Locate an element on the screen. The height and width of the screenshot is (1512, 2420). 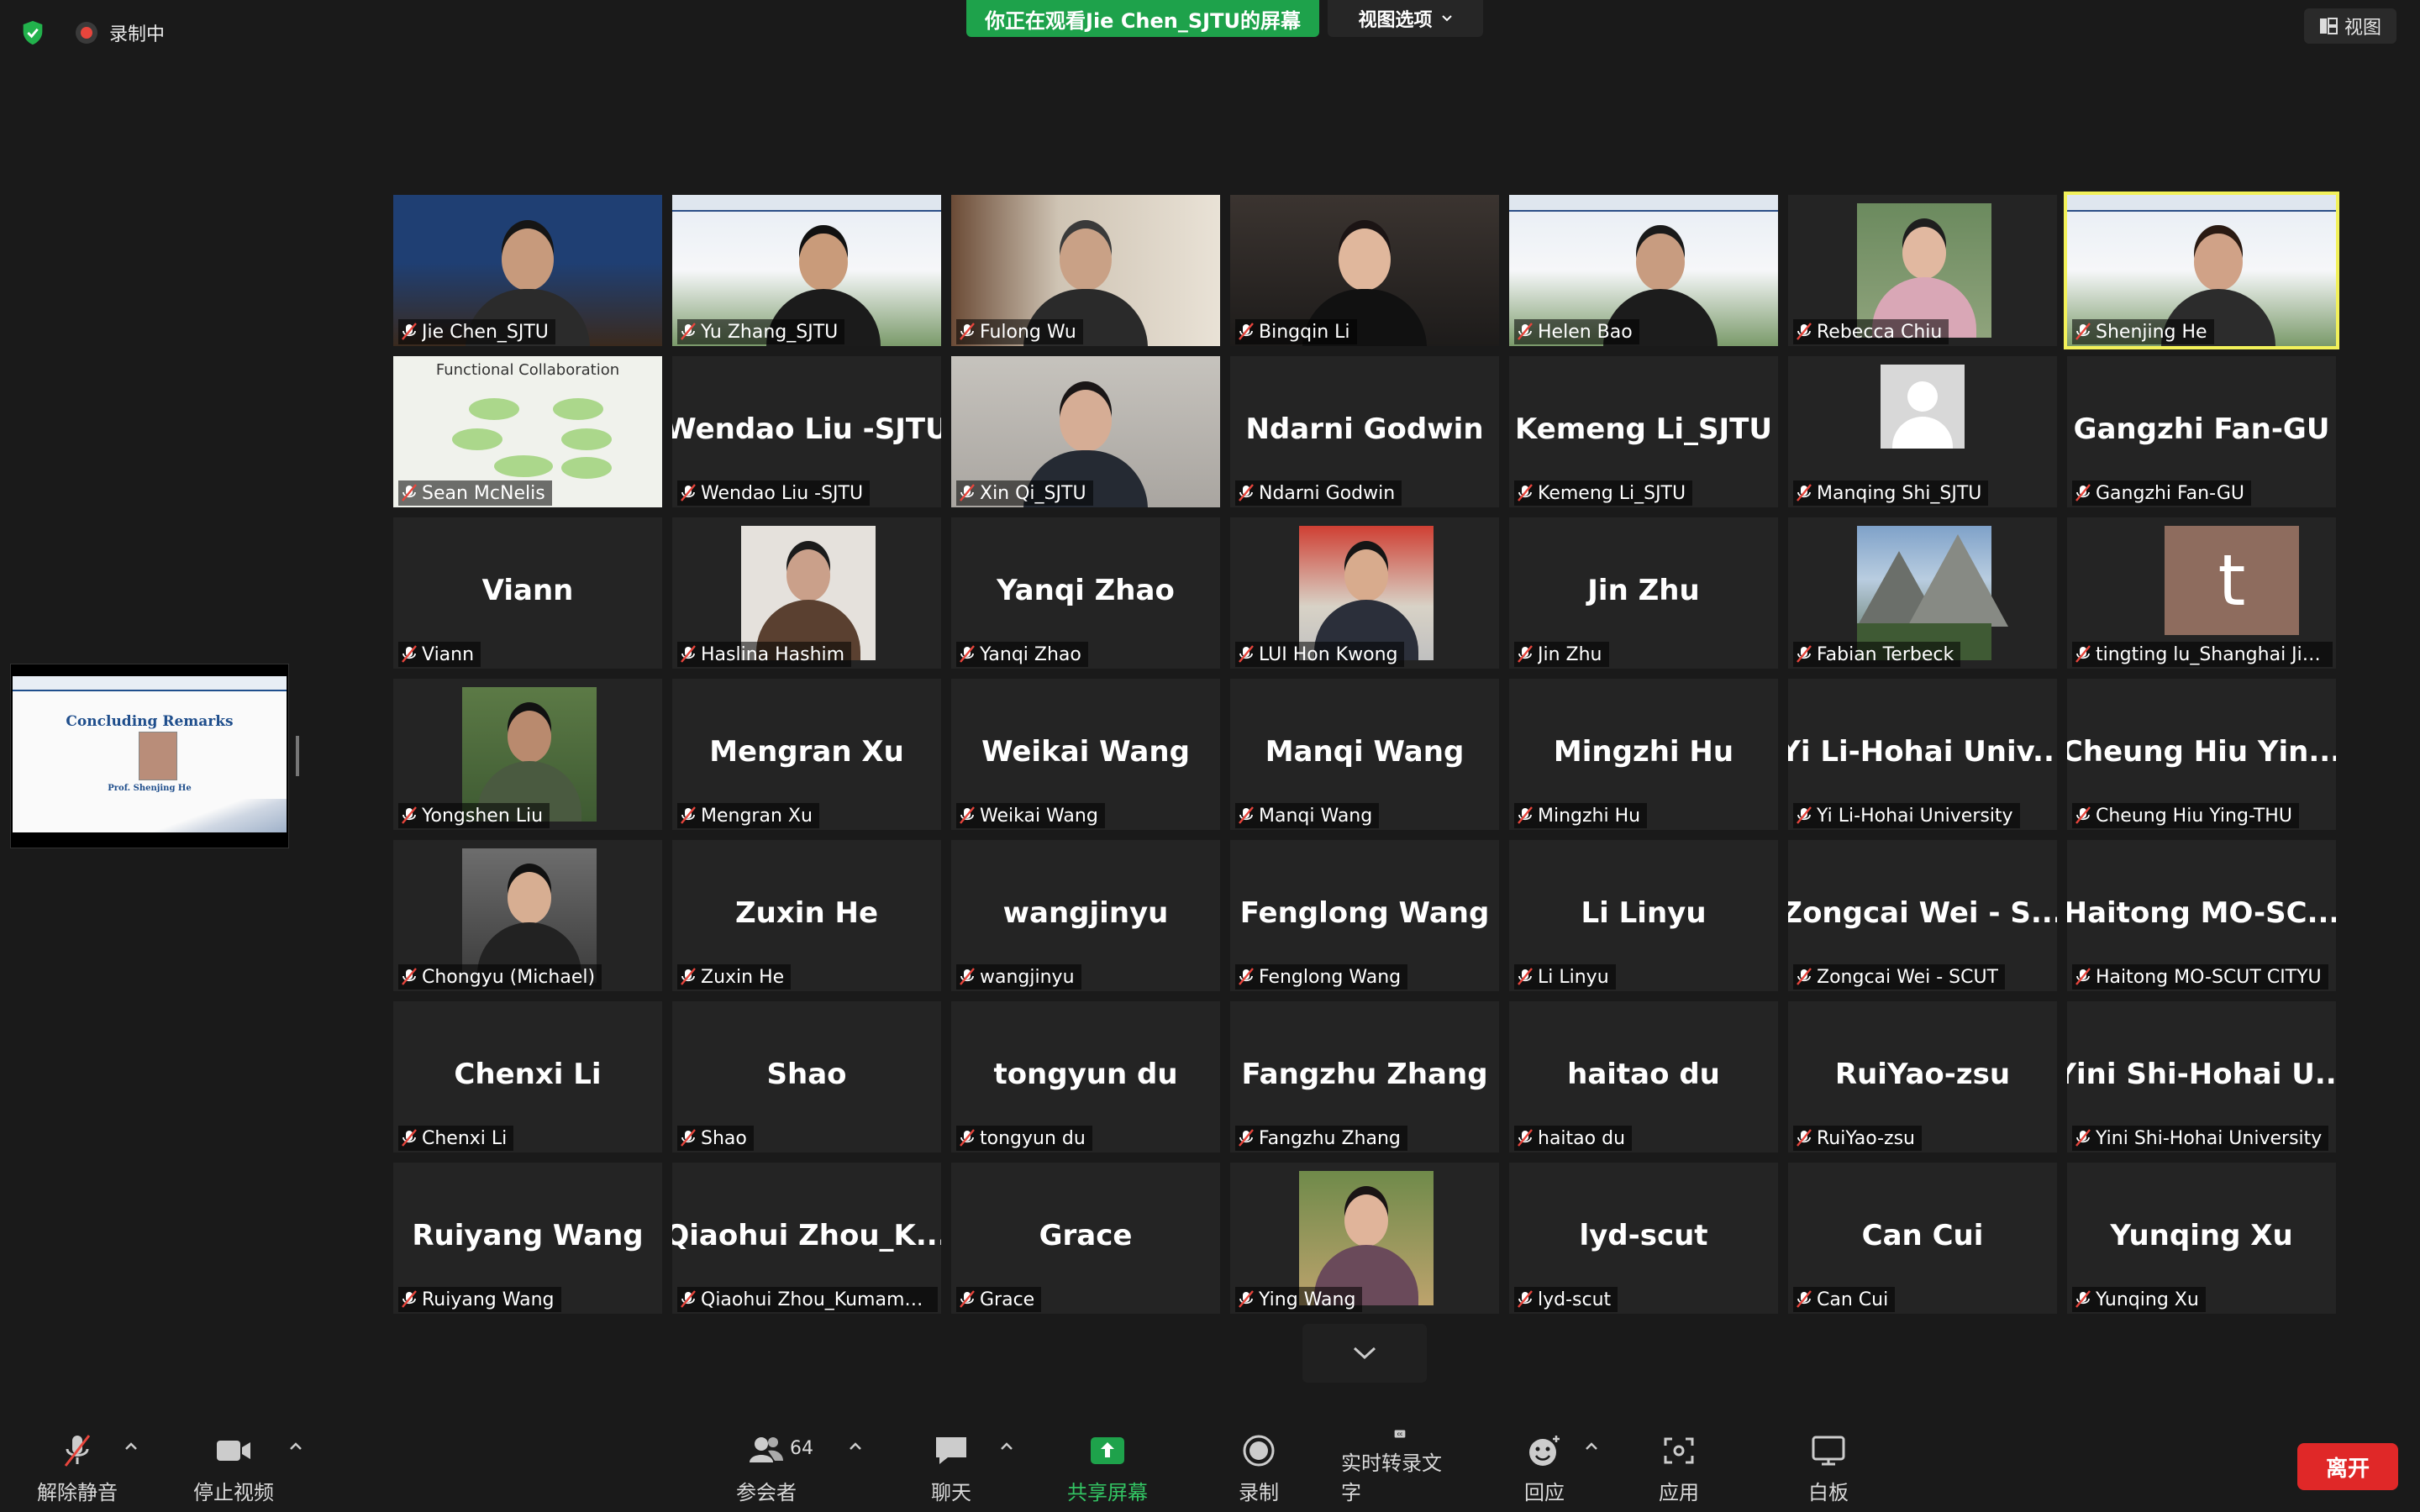
apps-button: 应用 is located at coordinates (1679, 1466).